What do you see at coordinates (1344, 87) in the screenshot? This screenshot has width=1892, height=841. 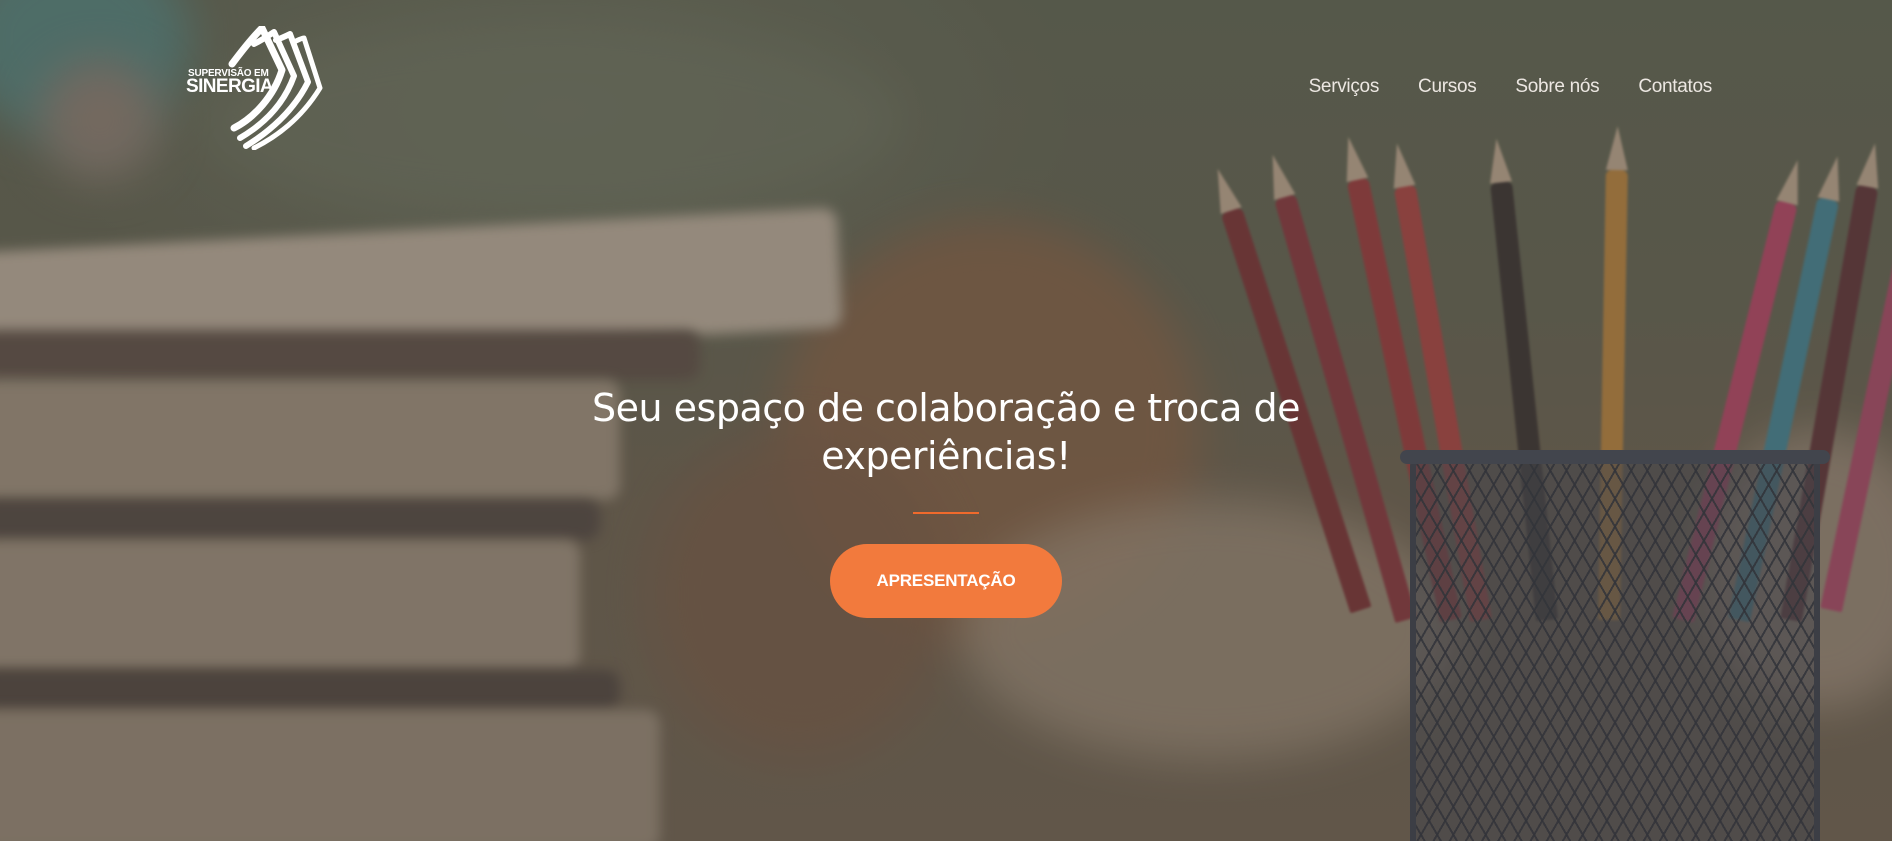 I see `nav-link-servicos: Serviços` at bounding box center [1344, 87].